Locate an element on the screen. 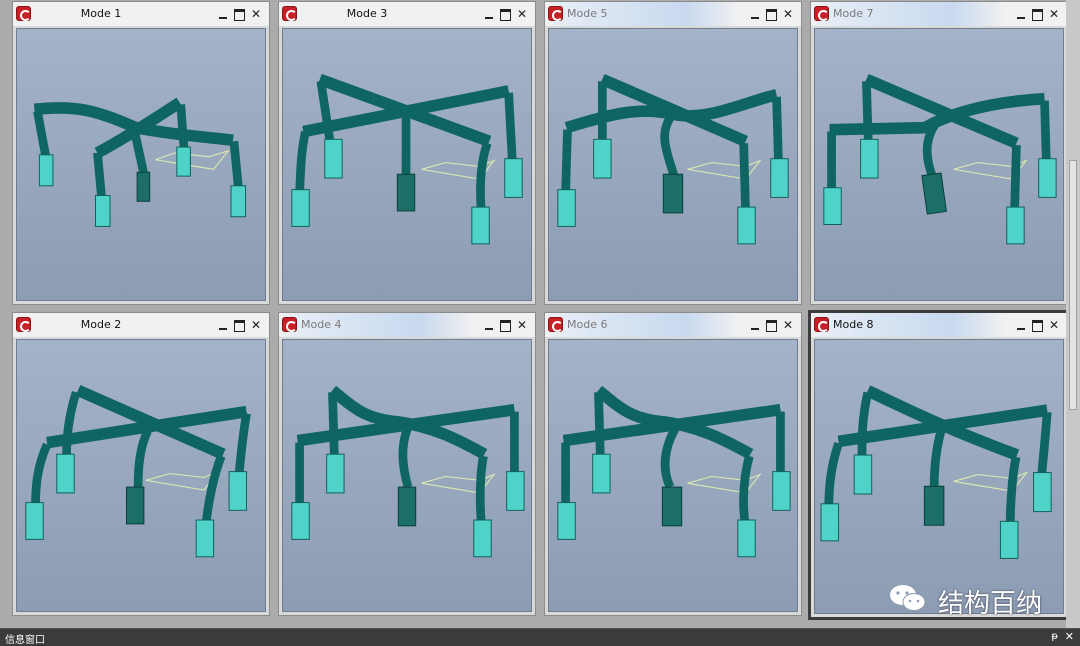 The image size is (1080, 646). window-titlebar: Mode 6 ✕ is located at coordinates (673, 325).